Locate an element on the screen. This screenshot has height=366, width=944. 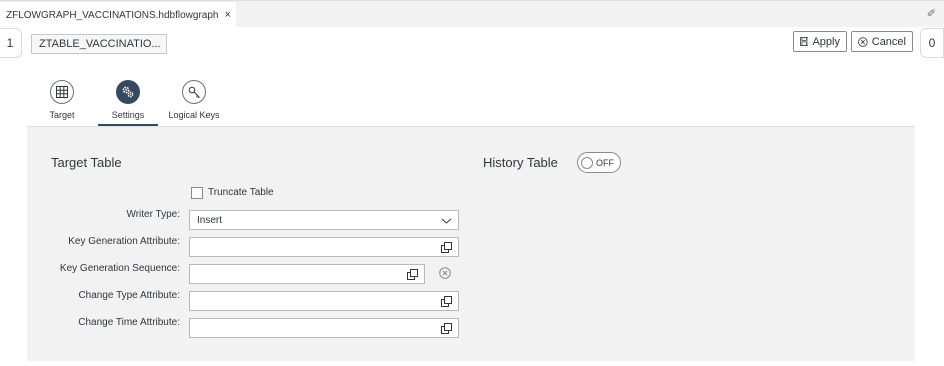
apply-label: Apply is located at coordinates (826, 41).